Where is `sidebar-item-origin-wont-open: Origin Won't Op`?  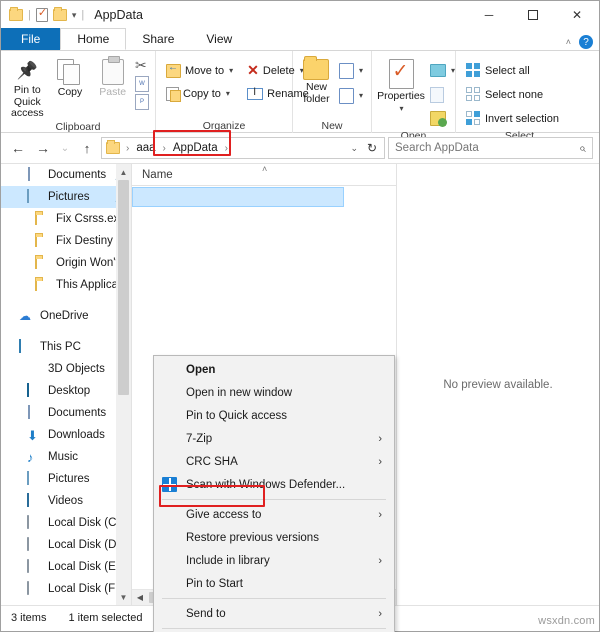 sidebar-item-origin-wont-open: Origin Won't Op is located at coordinates (66, 263).